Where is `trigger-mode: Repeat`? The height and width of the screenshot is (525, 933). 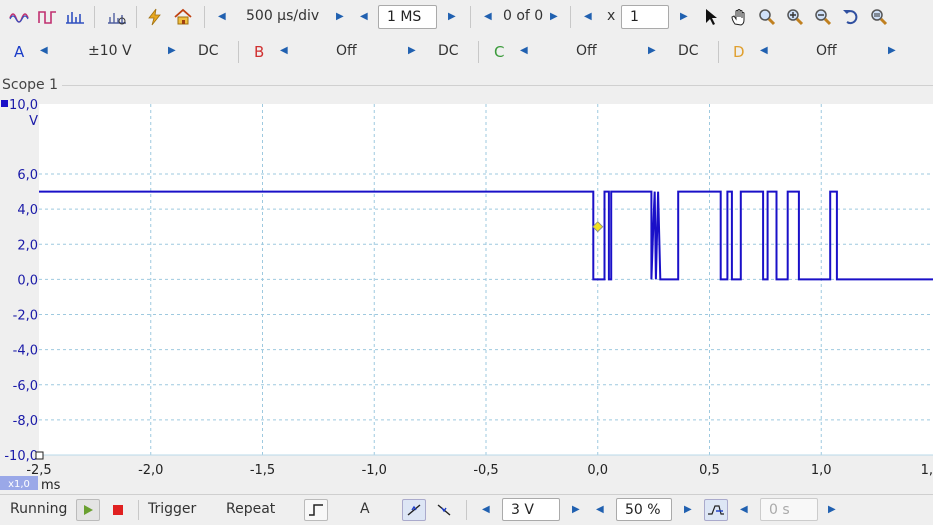 trigger-mode: Repeat is located at coordinates (250, 509).